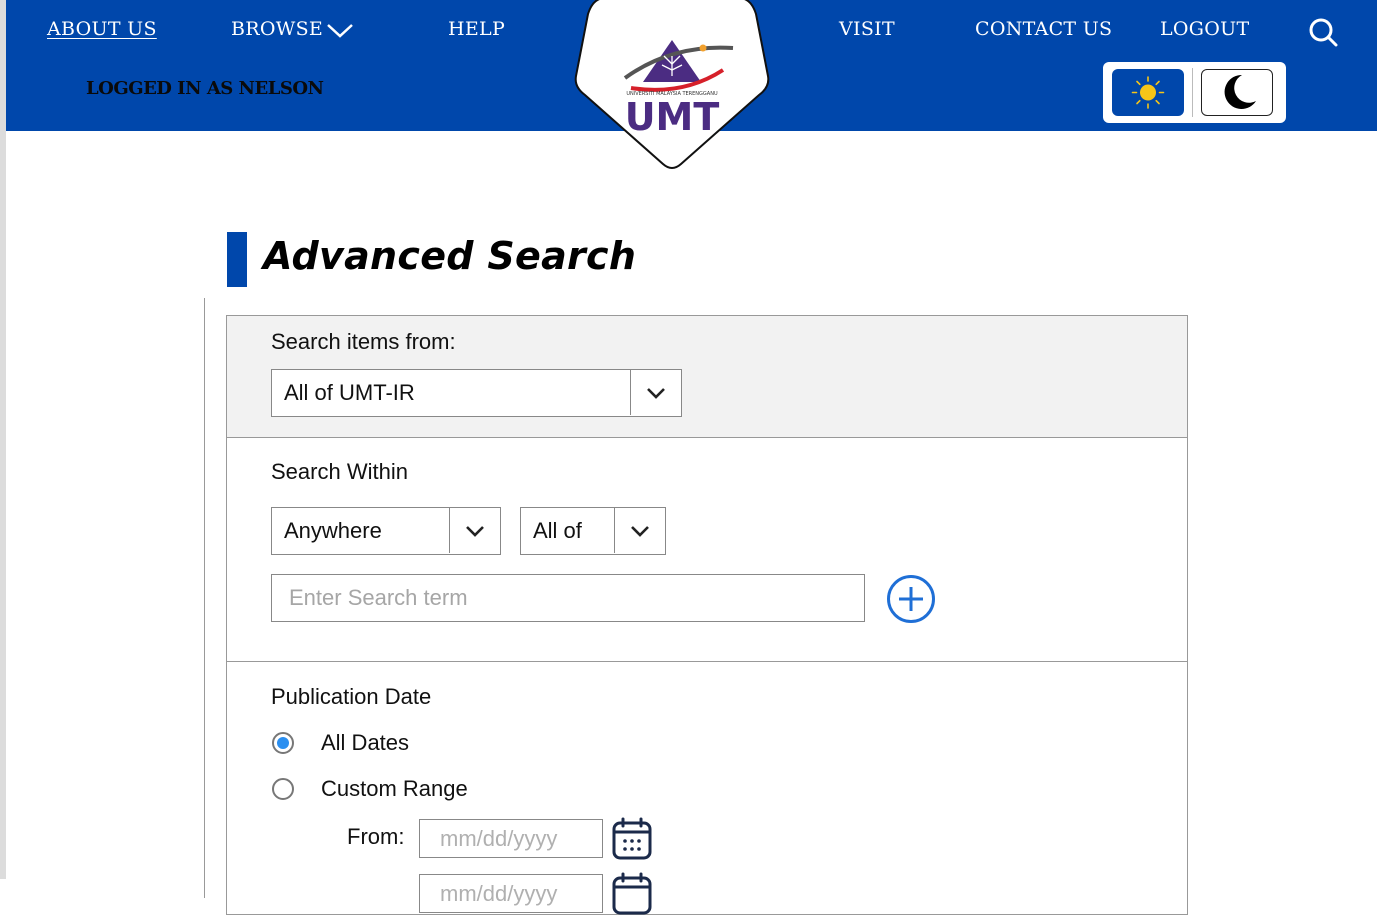  I want to click on theme-divider, so click(1192, 92).